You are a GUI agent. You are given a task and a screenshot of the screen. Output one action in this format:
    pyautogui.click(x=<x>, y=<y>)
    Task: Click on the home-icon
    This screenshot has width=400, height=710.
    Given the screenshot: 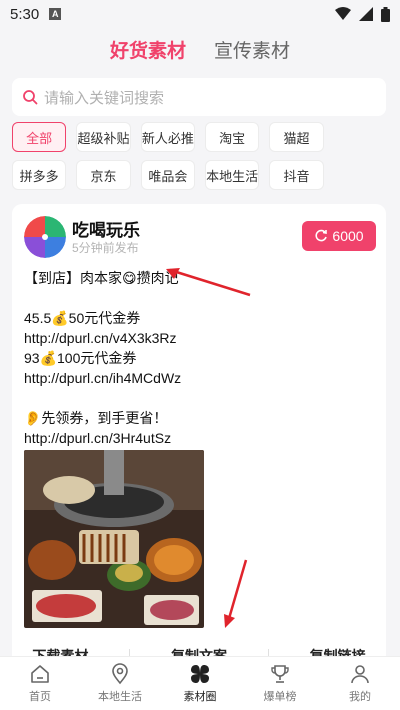 What is the action you would take?
    pyautogui.click(x=40, y=674)
    